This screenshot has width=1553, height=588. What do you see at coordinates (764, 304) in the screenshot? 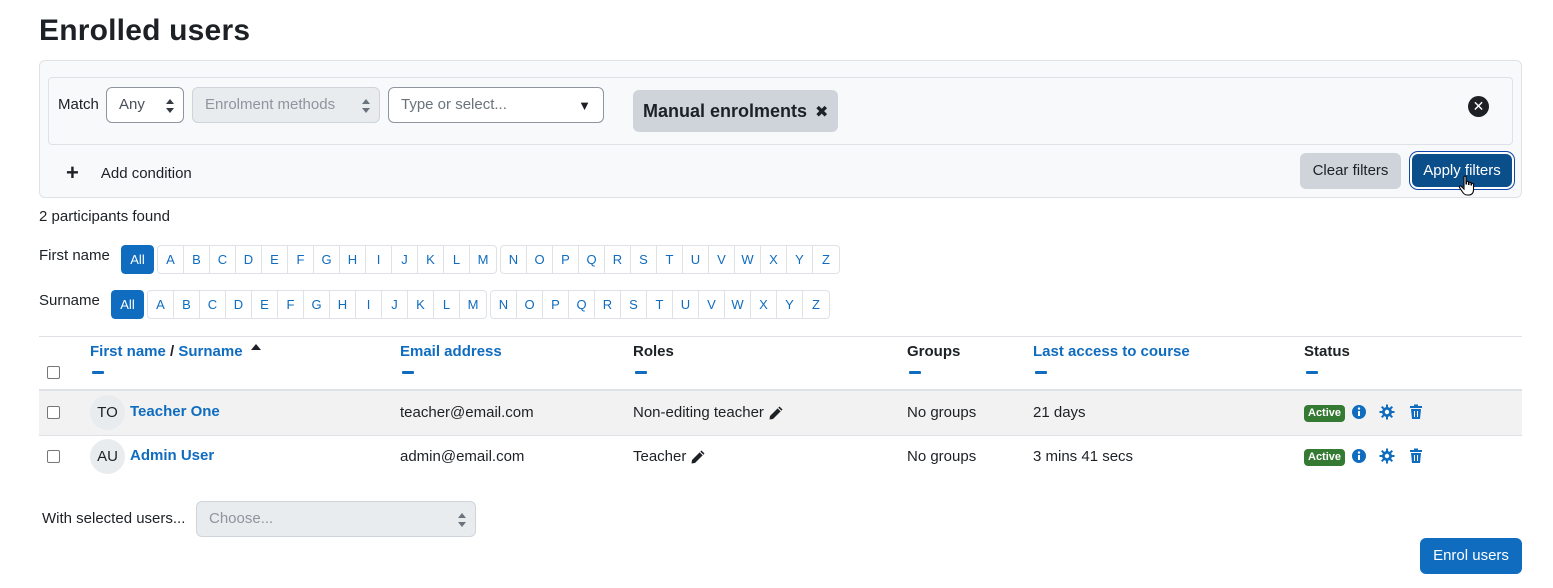
I see `surname-initial-x: X` at bounding box center [764, 304].